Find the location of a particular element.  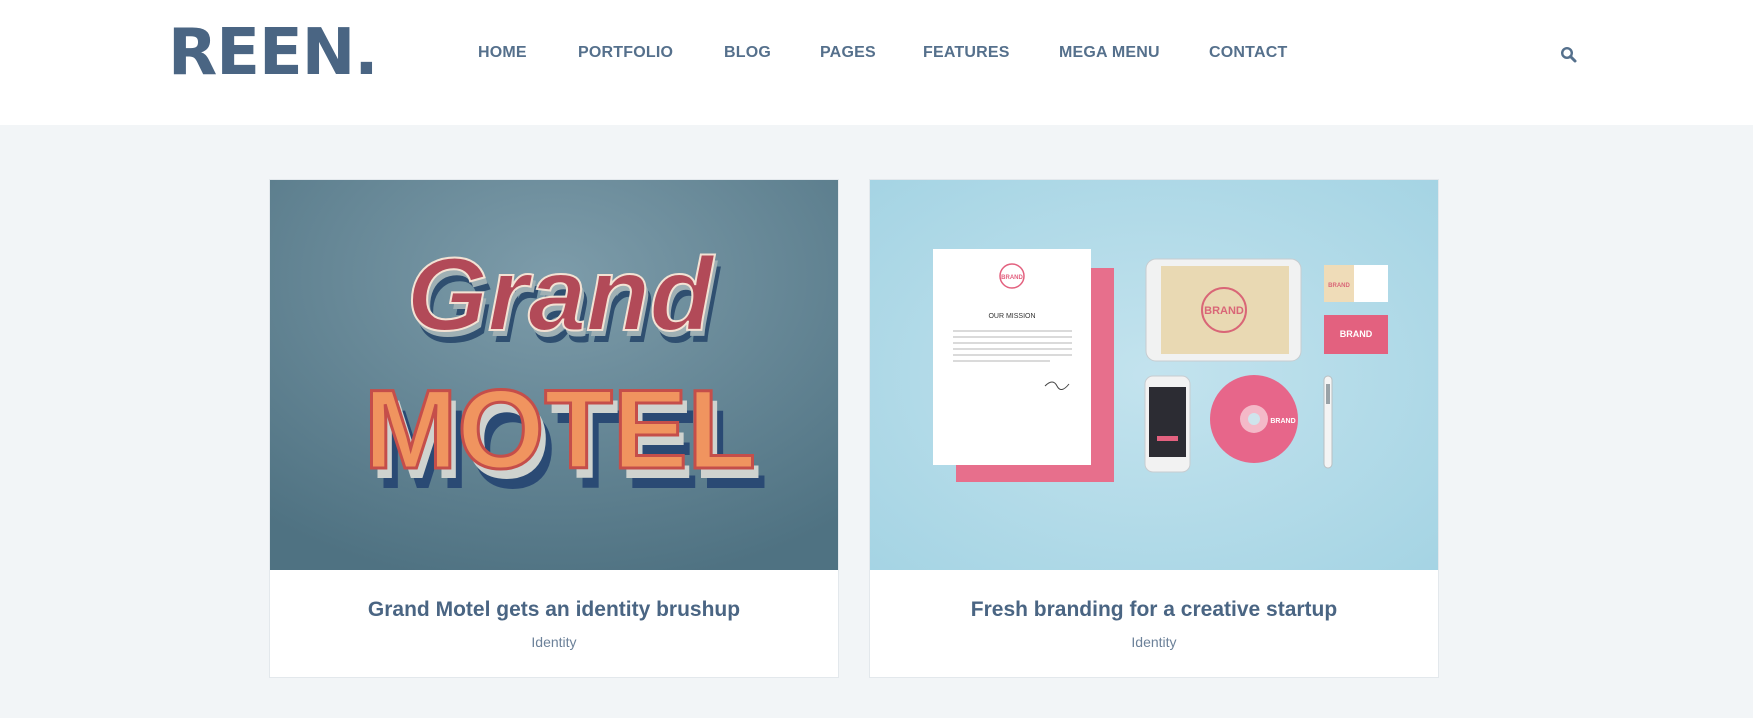

nav-mega-menu: MEGA MENU is located at coordinates (1109, 53).